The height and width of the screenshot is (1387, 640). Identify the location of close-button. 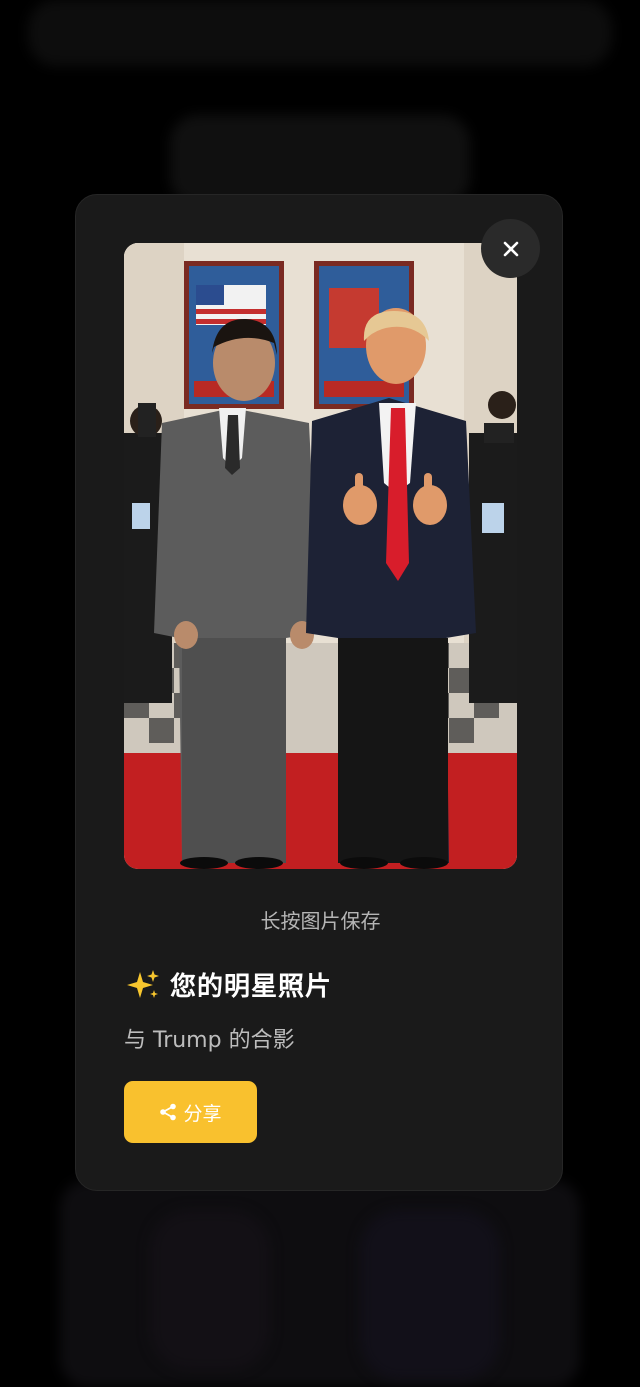
(510, 248).